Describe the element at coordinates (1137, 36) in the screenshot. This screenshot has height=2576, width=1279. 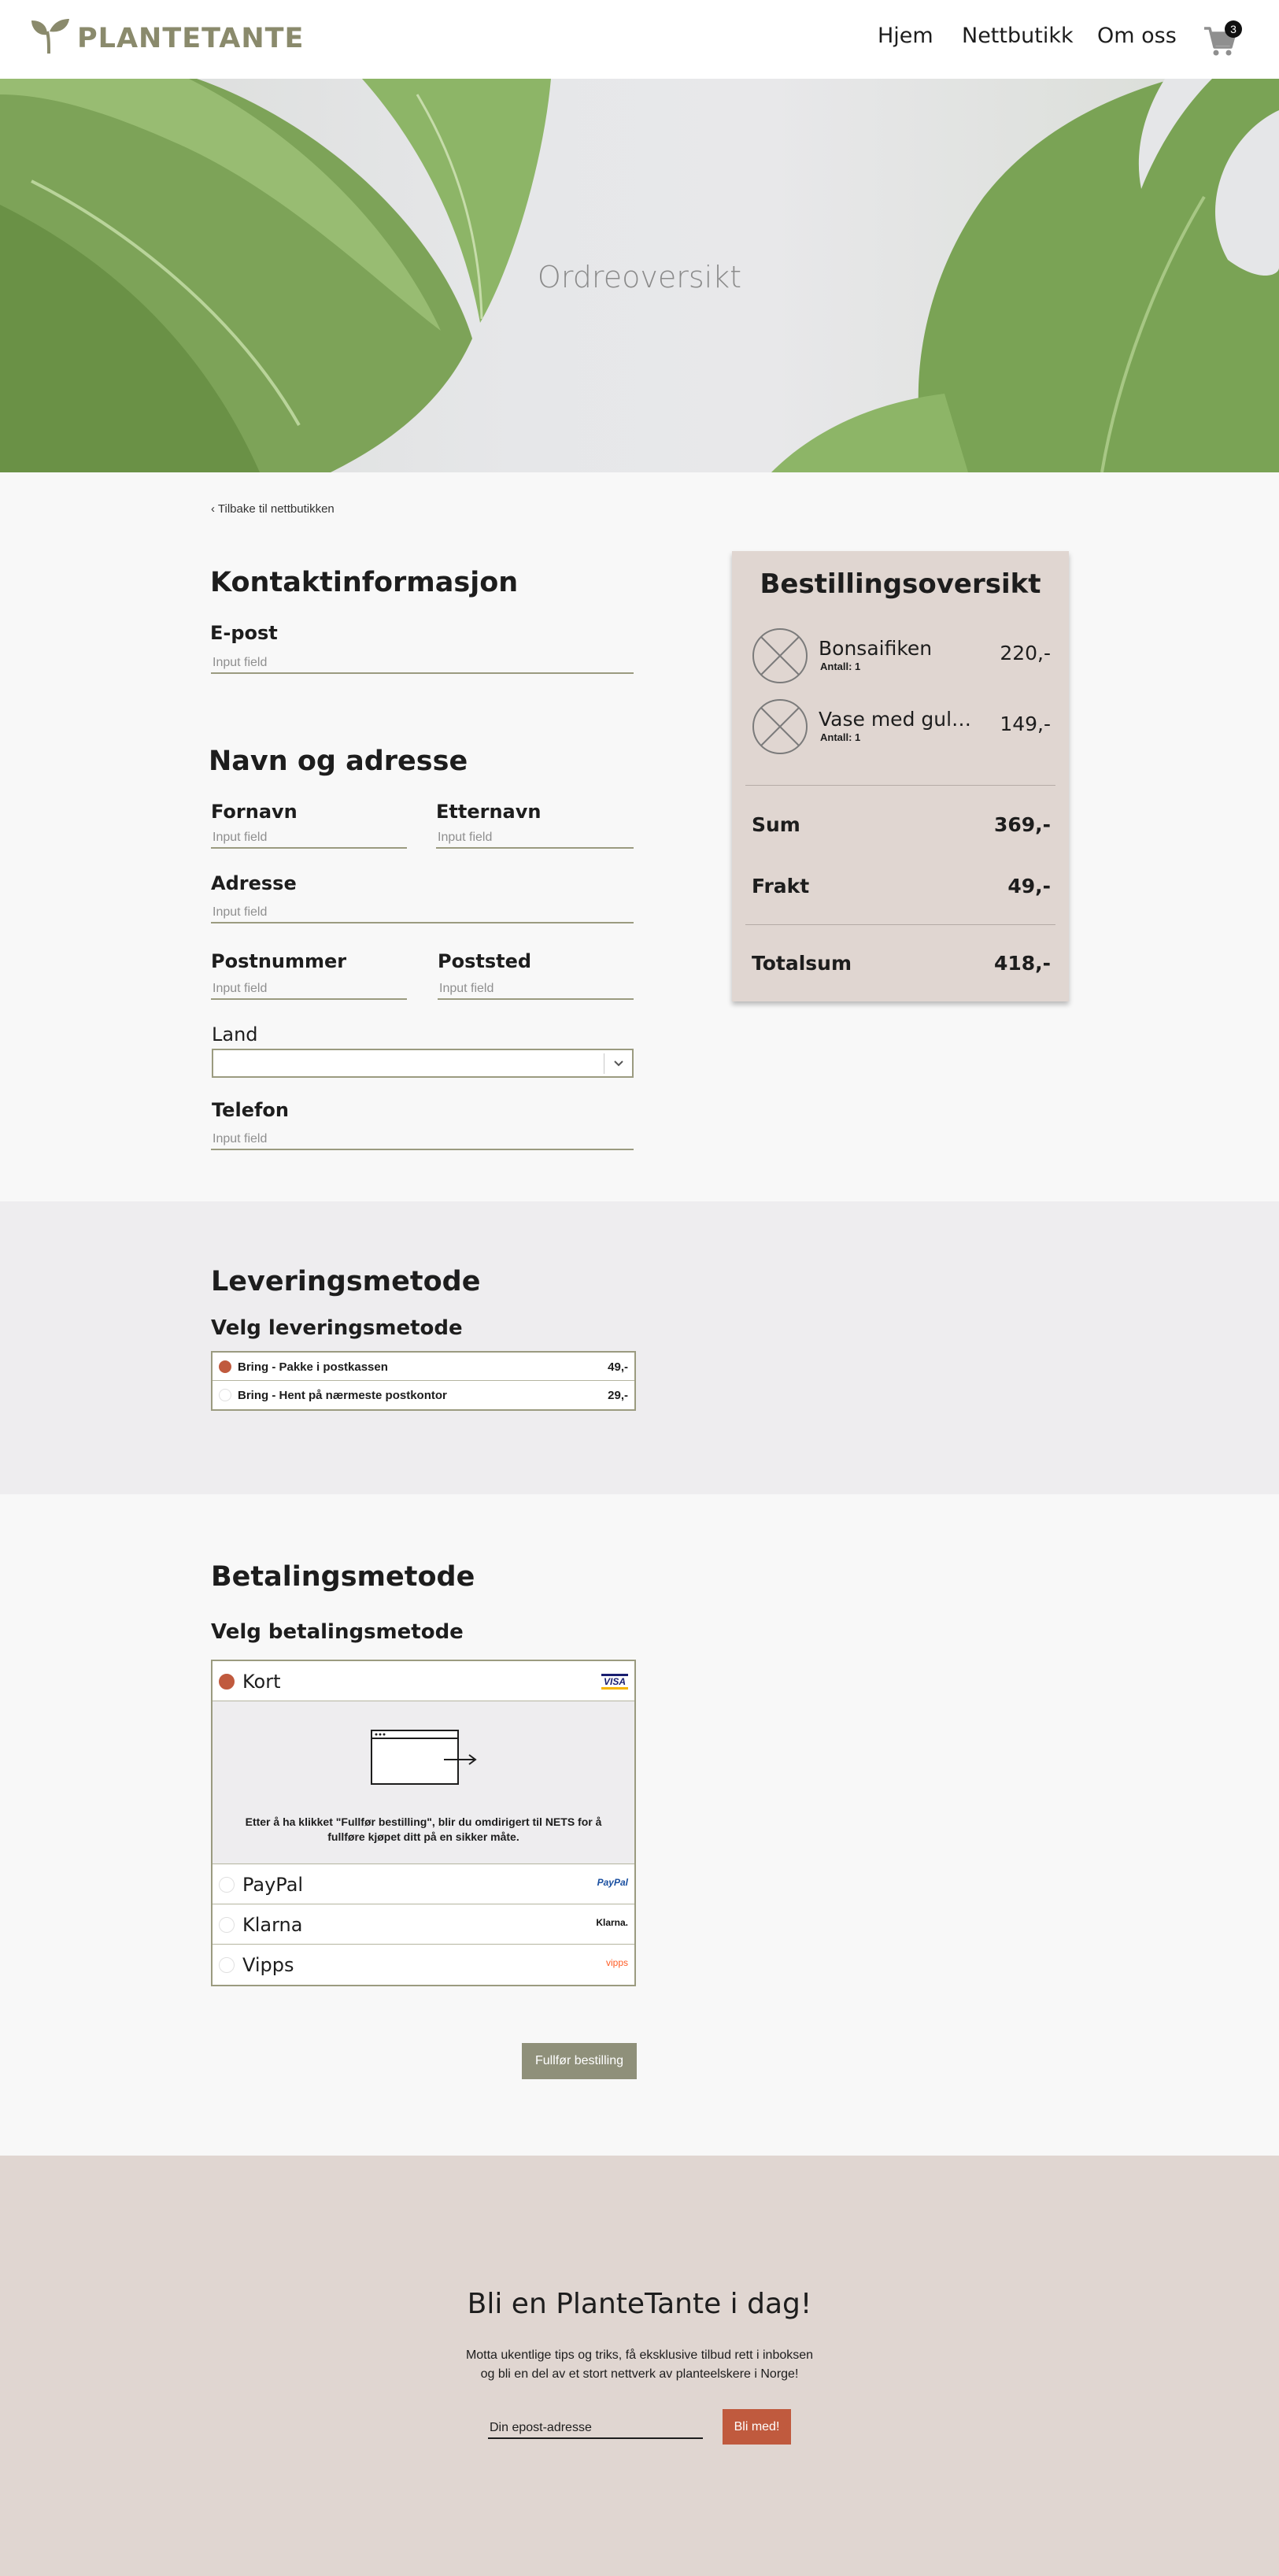
I see `nav-om-oss: Om oss` at that location.